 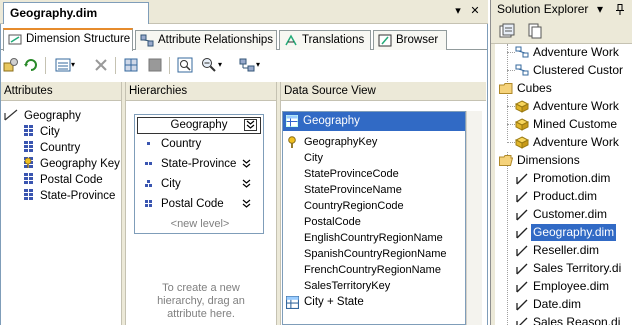 What do you see at coordinates (192, 204) in the screenshot?
I see `level-label: Postal Code` at bounding box center [192, 204].